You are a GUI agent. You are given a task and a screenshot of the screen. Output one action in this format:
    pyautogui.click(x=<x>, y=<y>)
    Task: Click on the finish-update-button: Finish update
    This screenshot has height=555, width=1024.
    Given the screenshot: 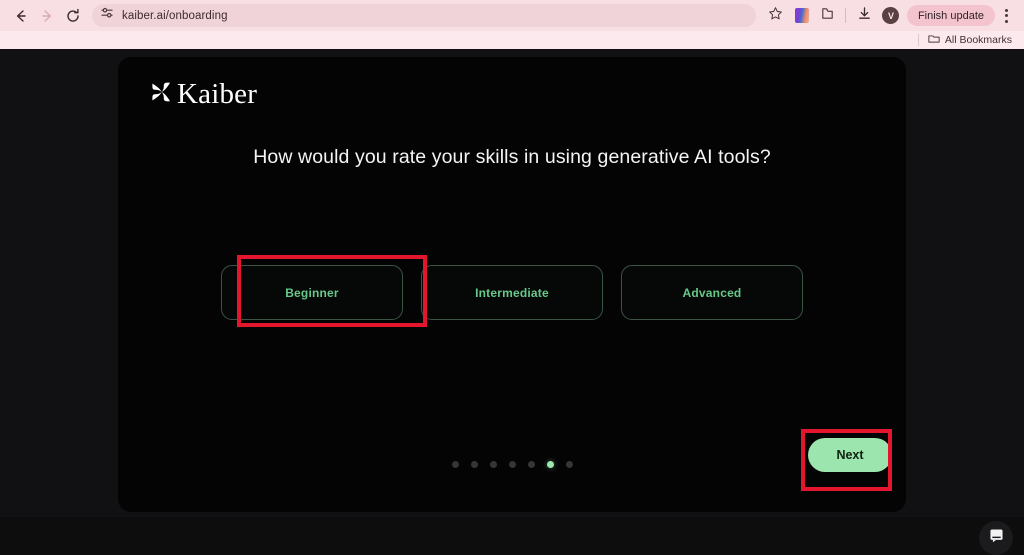 What is the action you would take?
    pyautogui.click(x=950, y=15)
    